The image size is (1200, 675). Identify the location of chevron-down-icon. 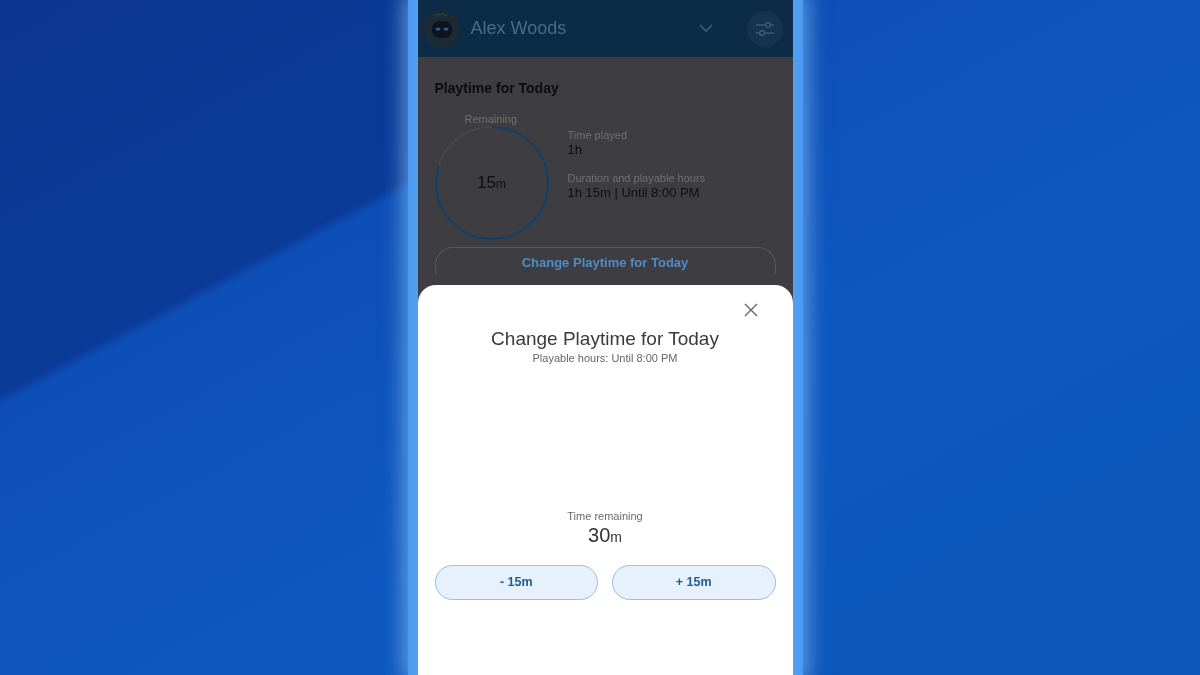
(705, 28).